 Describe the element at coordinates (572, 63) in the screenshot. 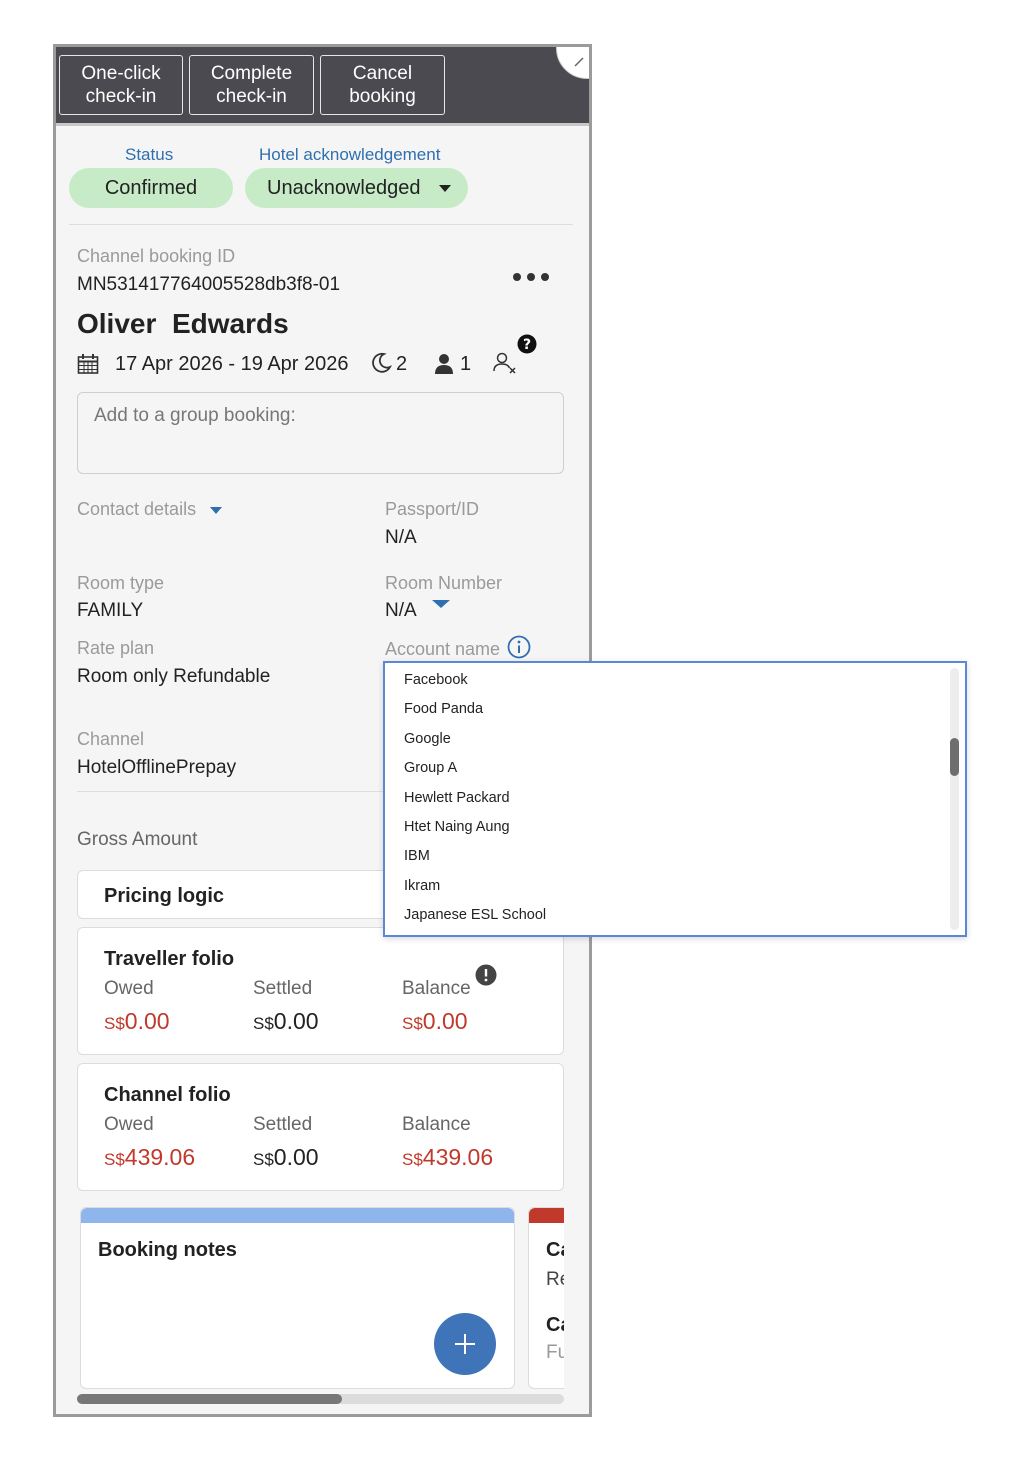

I see `close-button` at that location.